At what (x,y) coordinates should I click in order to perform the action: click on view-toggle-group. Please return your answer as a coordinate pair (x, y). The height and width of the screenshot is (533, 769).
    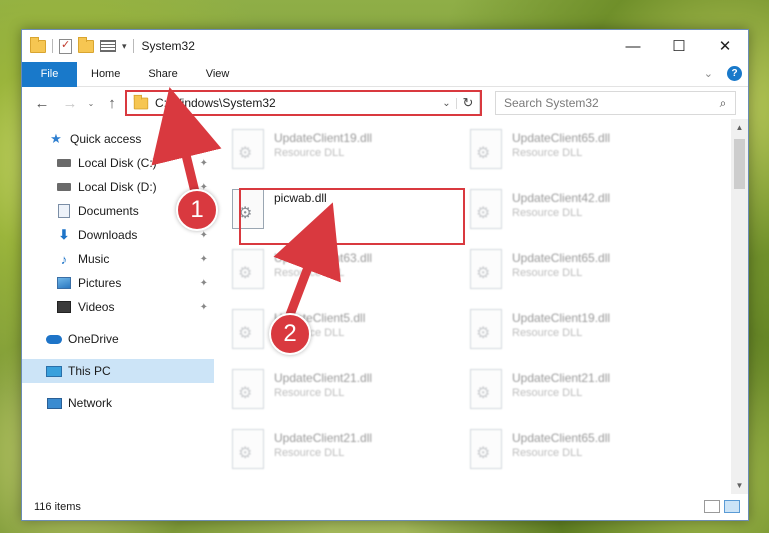
    Looking at the image, I should click on (722, 506).